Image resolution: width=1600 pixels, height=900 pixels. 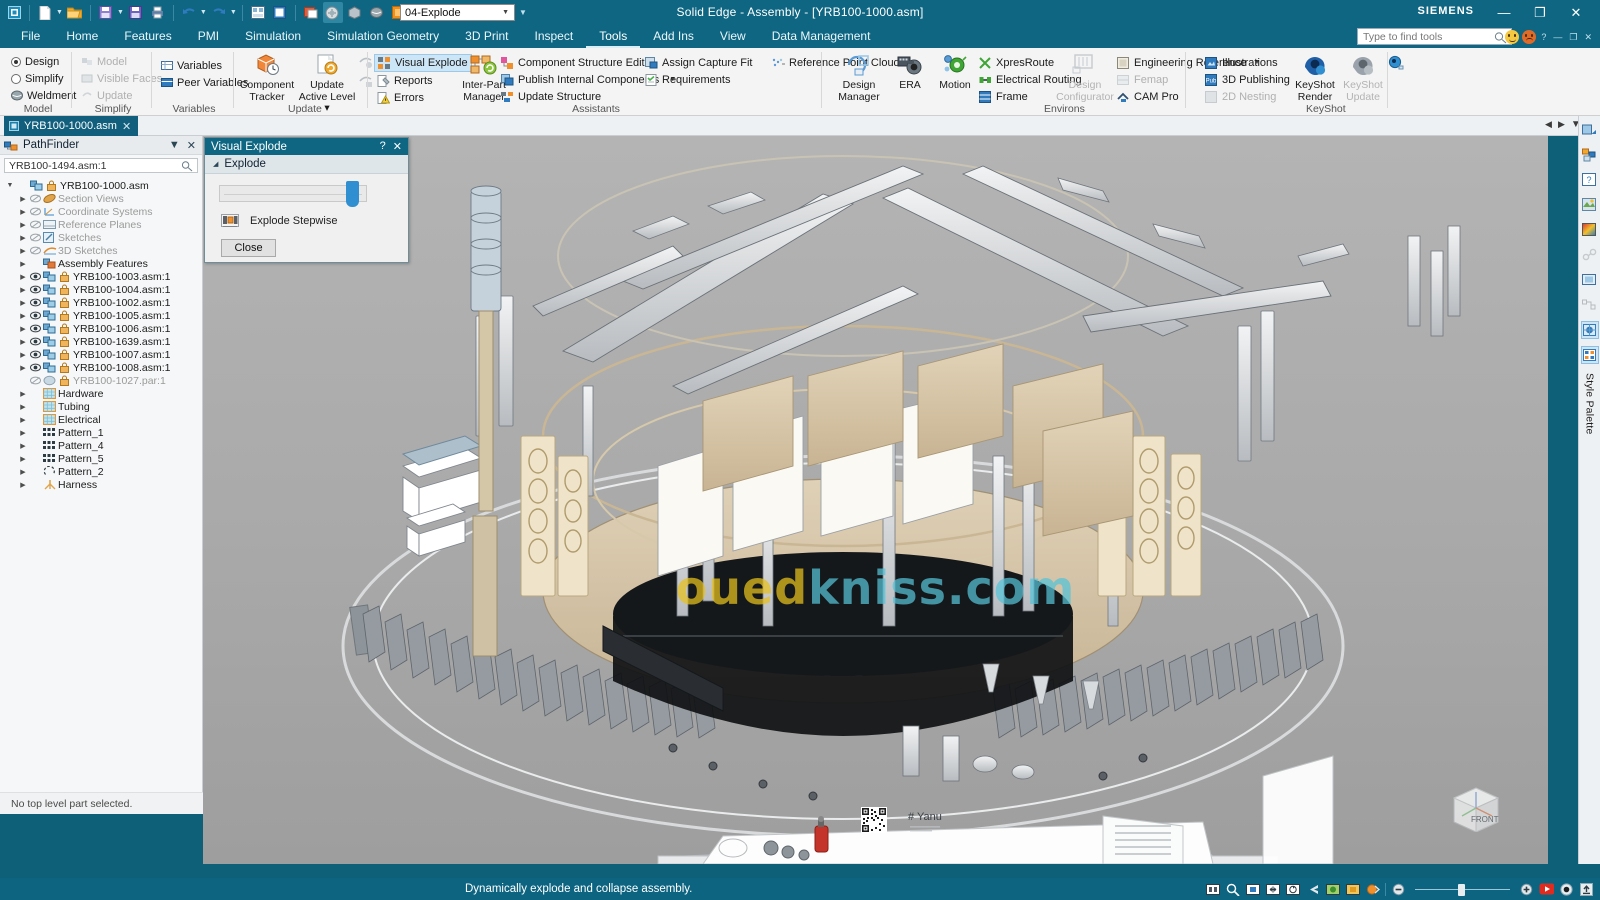 I want to click on ribbon-tab-data-management: Data Management, so click(x=821, y=36).